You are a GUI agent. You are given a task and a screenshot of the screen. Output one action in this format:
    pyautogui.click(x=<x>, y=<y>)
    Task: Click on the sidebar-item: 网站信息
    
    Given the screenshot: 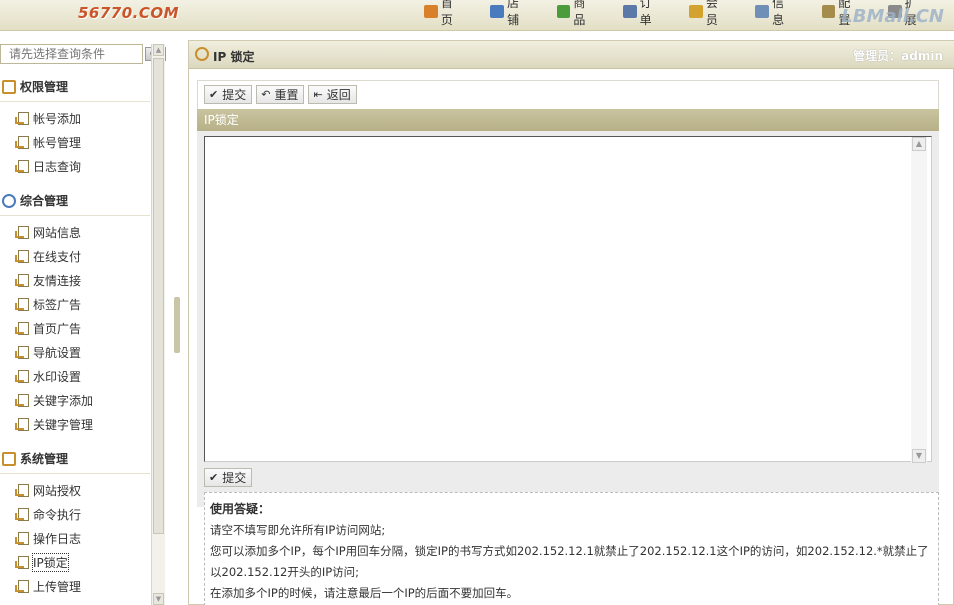 What is the action you would take?
    pyautogui.click(x=75, y=232)
    